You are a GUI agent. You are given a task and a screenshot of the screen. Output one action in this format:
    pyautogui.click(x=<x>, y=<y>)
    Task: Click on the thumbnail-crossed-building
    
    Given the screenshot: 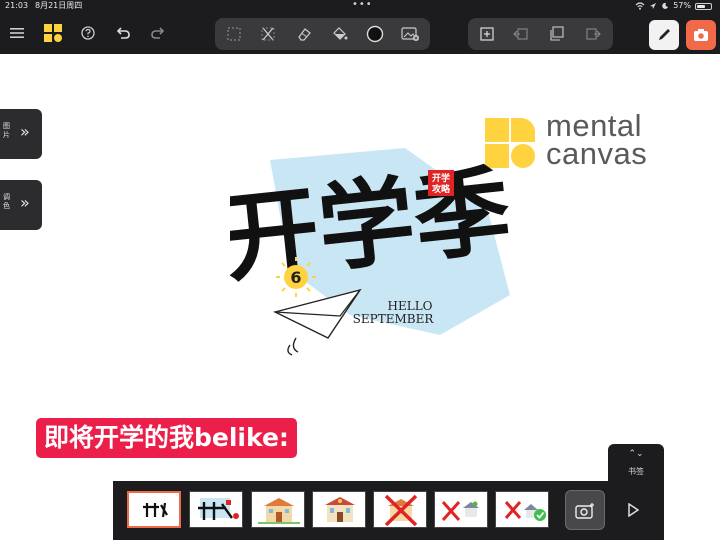 What is the action you would take?
    pyautogui.click(x=400, y=509)
    